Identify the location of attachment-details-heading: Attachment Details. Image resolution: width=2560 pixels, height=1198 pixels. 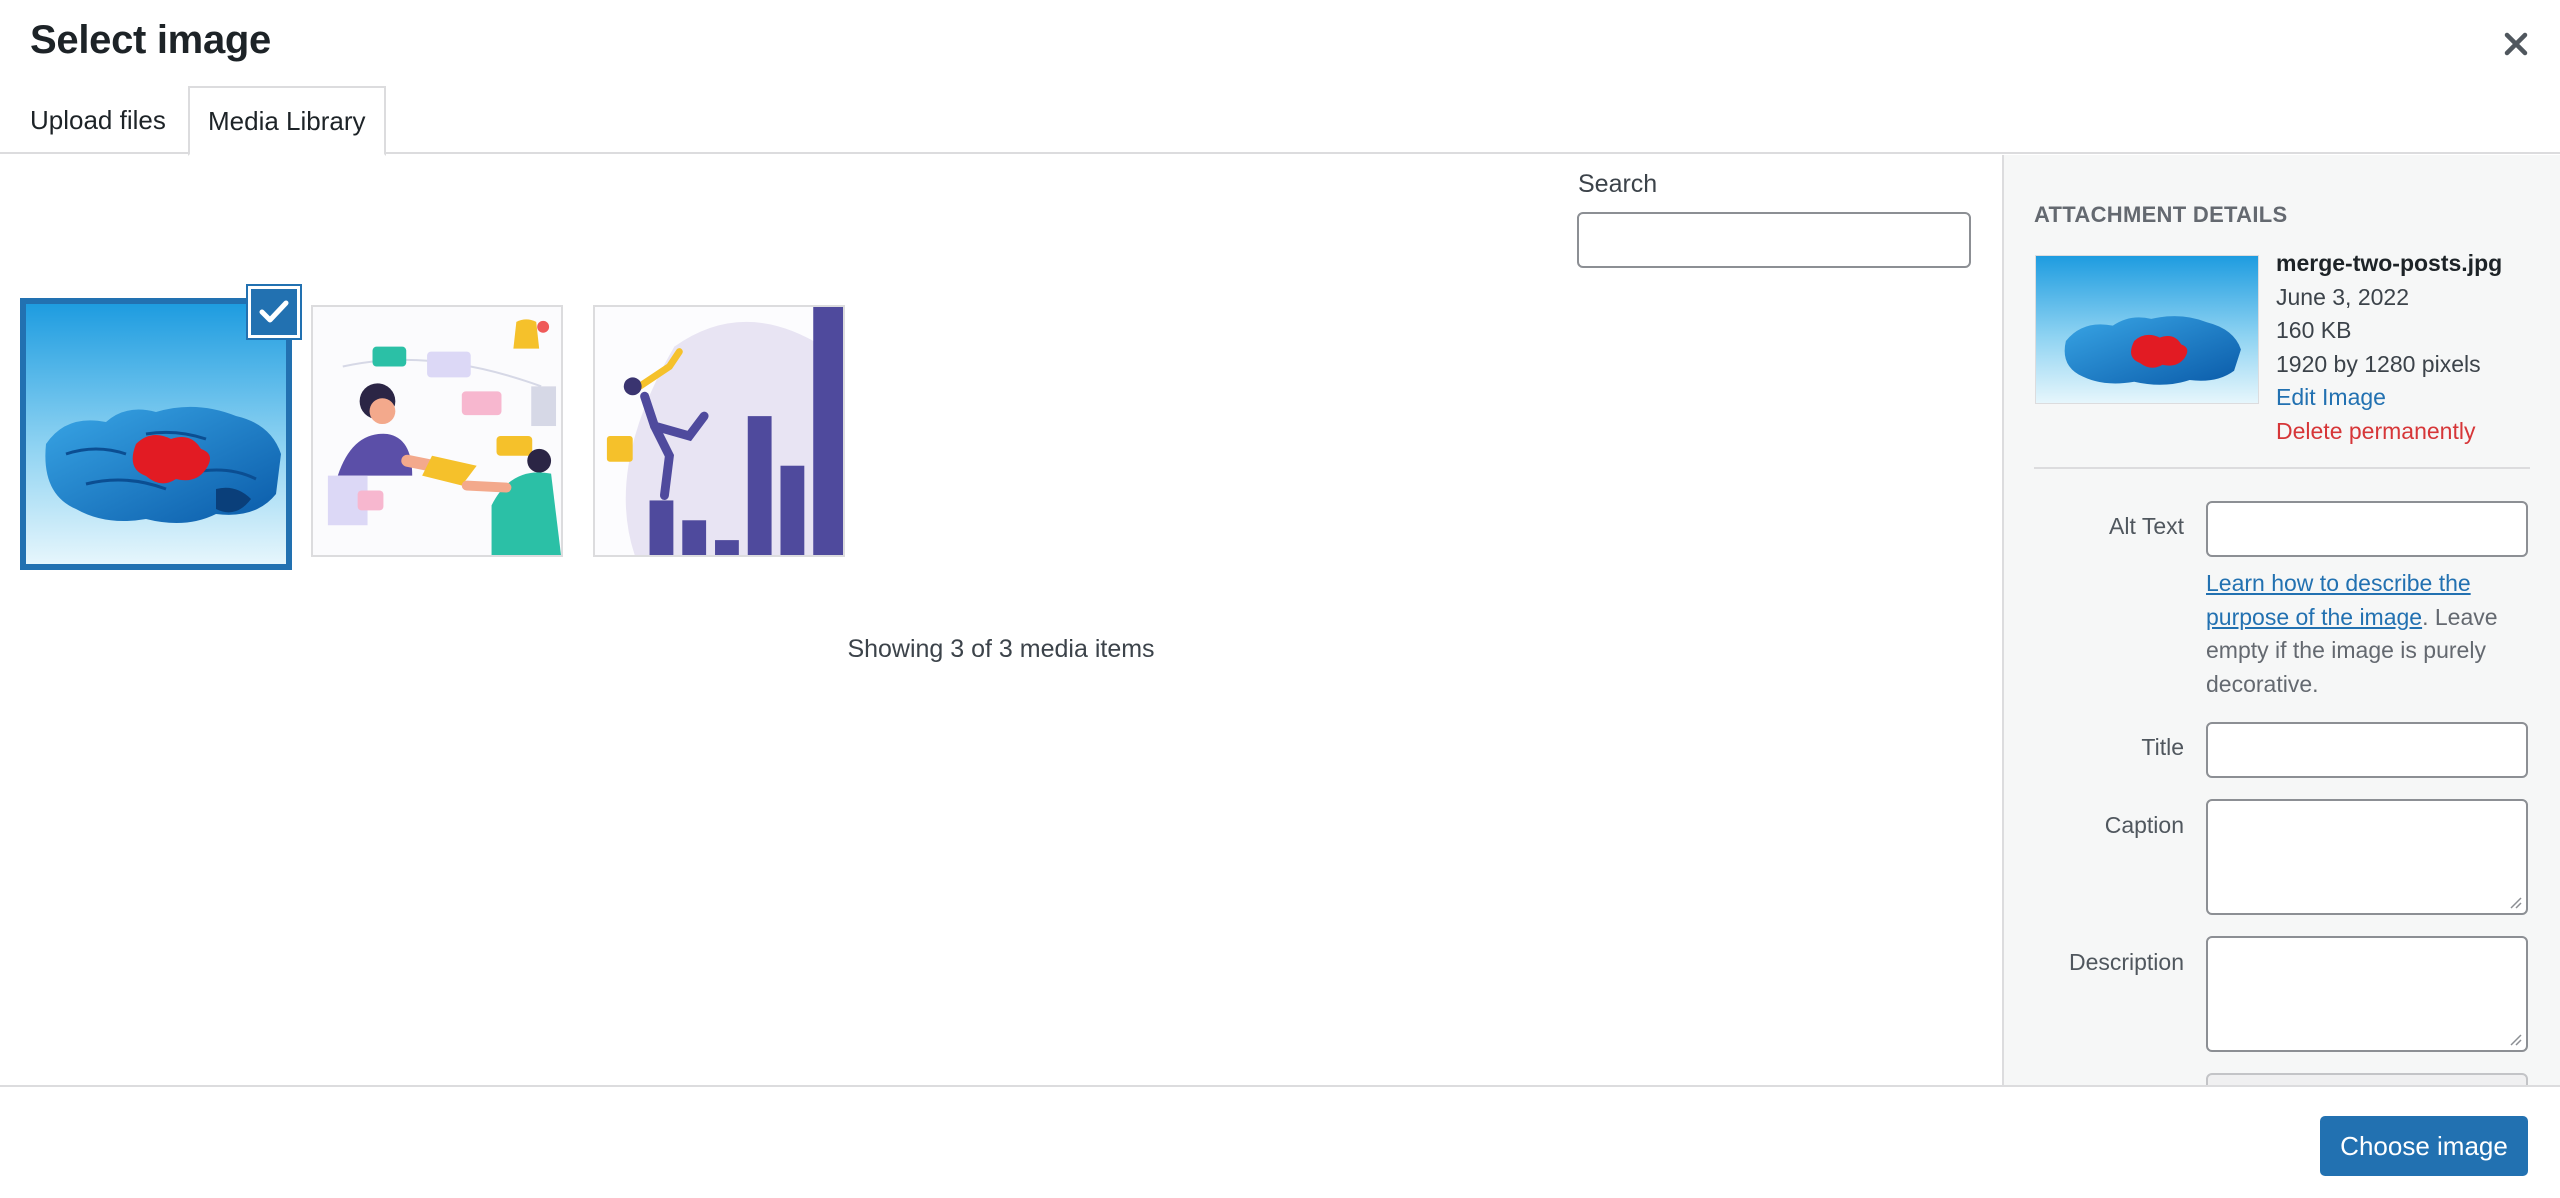
(2161, 214).